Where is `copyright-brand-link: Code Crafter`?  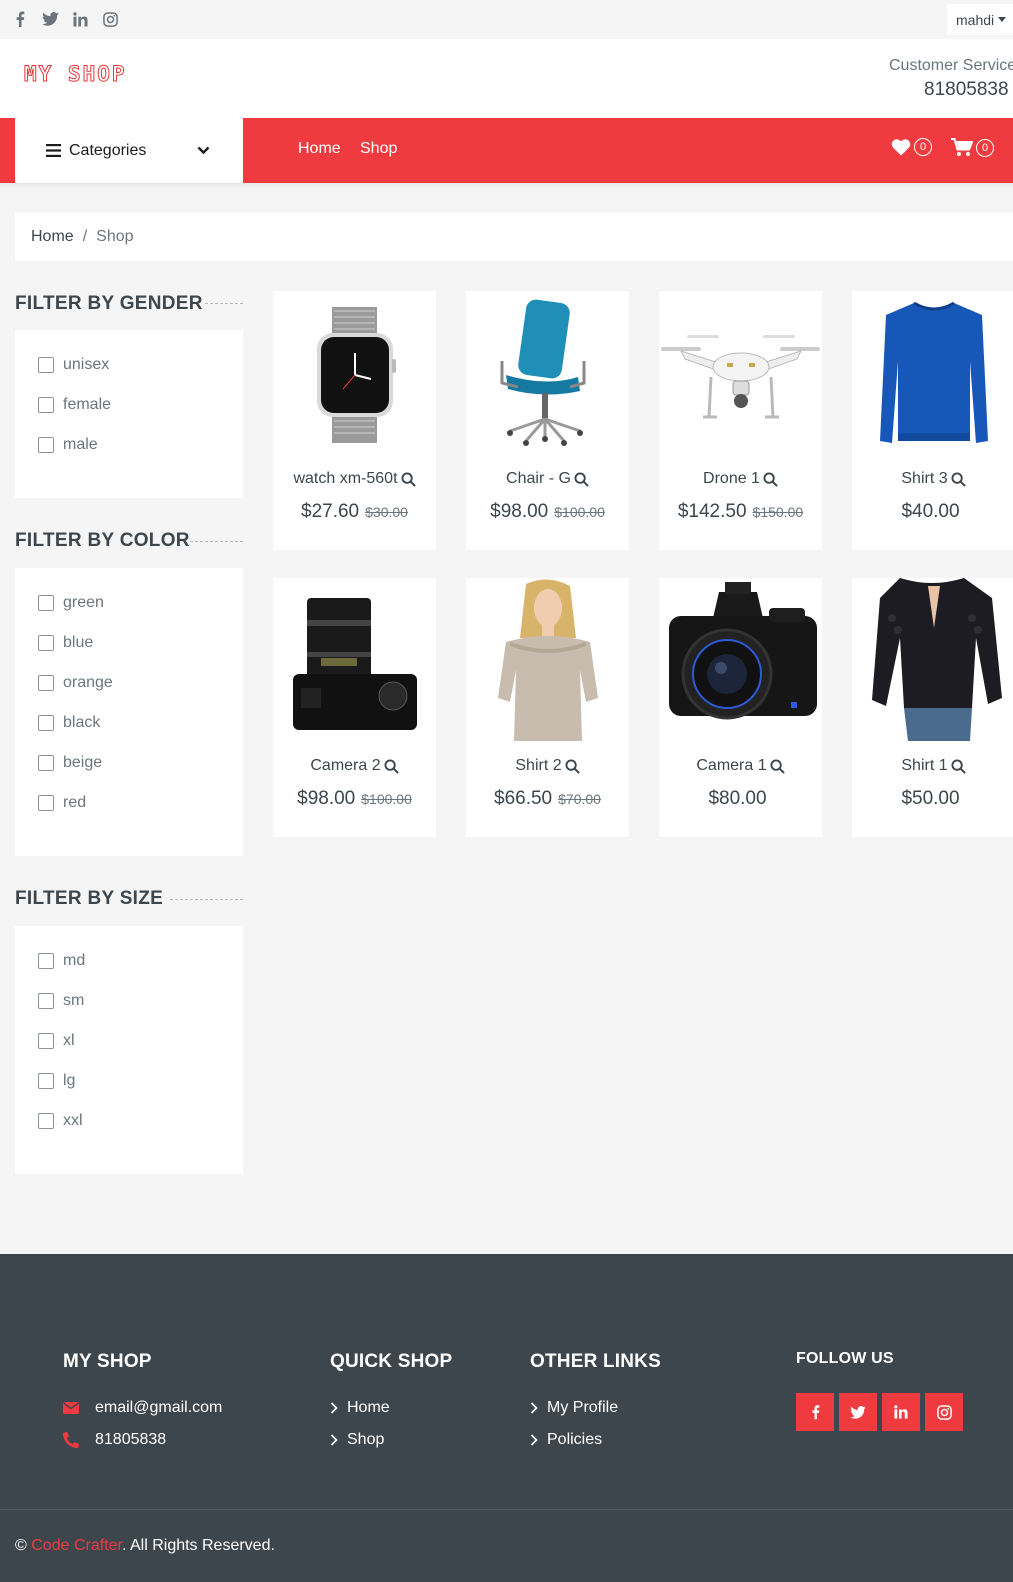
copyright-brand-link: Code Crafter is located at coordinates (76, 1545).